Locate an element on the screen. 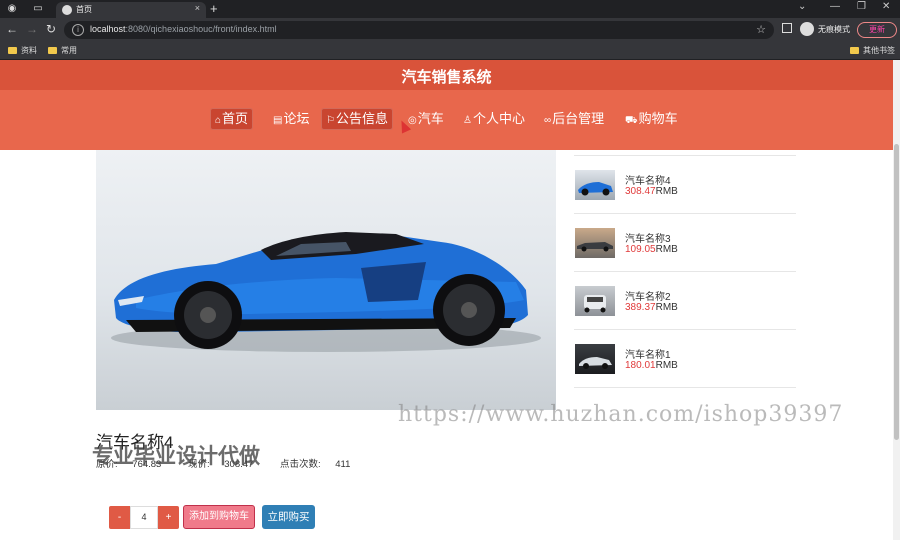 The height and width of the screenshot is (540, 900). watermark-text: 专业毕业设计代做 is located at coordinates (176, 456).